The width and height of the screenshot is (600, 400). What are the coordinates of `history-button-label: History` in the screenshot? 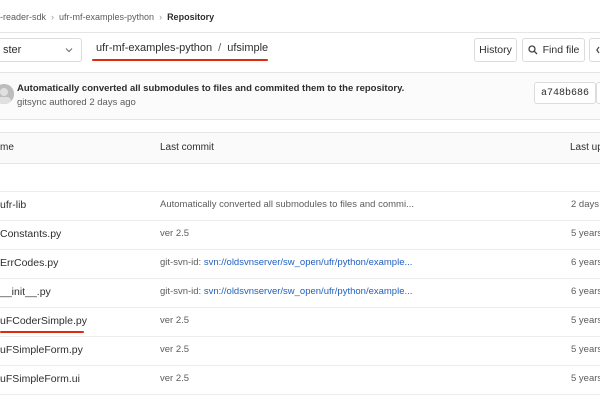 It's located at (495, 50).